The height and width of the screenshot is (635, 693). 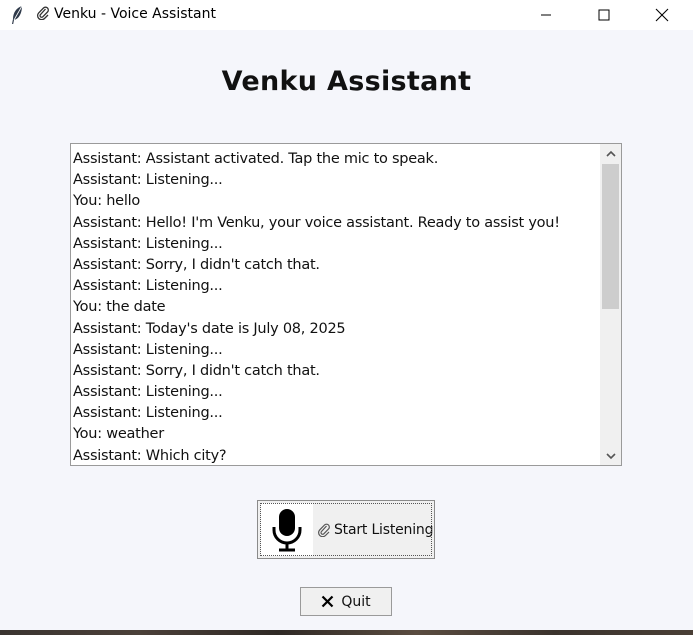 I want to click on quit-label: Quit, so click(x=356, y=601).